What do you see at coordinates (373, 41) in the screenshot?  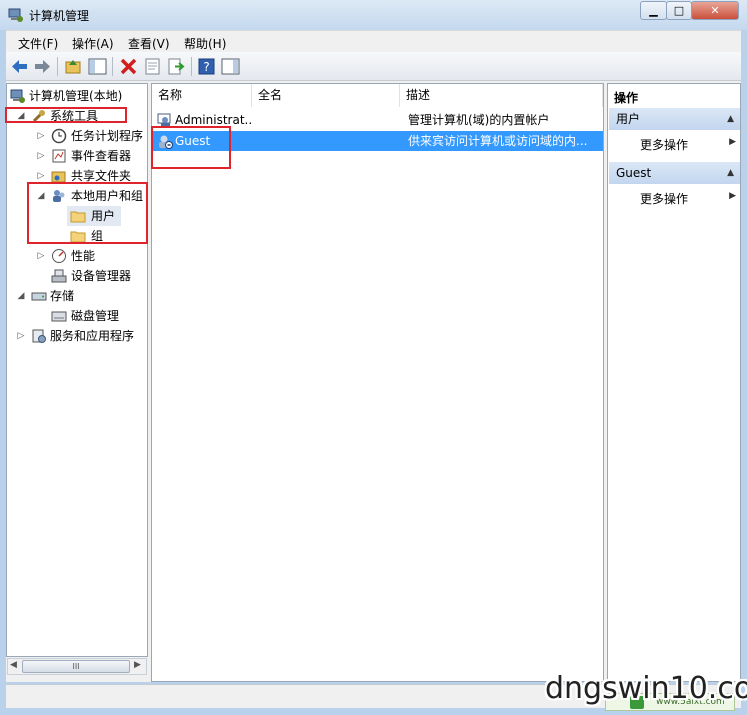 I see `menu-bar: 文件(F) 操作(A) 查看(V) 帮助(H)` at bounding box center [373, 41].